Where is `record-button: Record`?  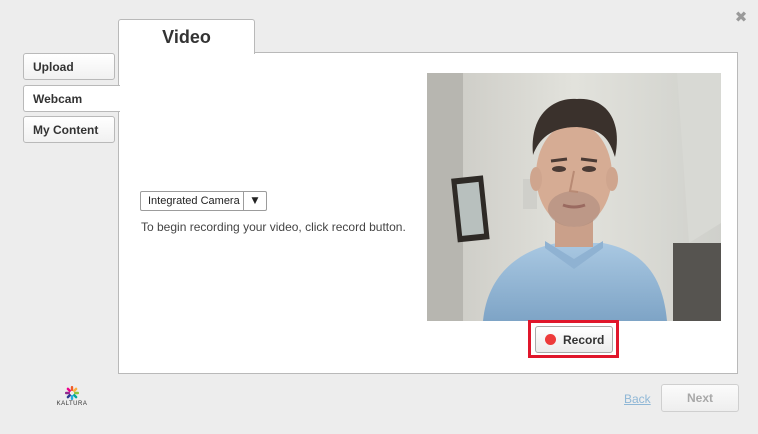 record-button: Record is located at coordinates (574, 339).